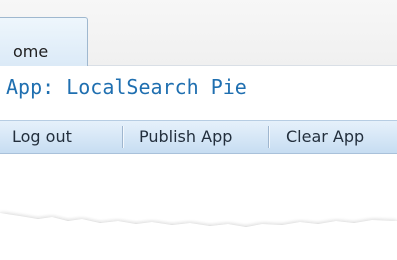 This screenshot has height=260, width=397. Describe the element at coordinates (325, 137) in the screenshot. I see `clear-app-button: Clear App` at that location.